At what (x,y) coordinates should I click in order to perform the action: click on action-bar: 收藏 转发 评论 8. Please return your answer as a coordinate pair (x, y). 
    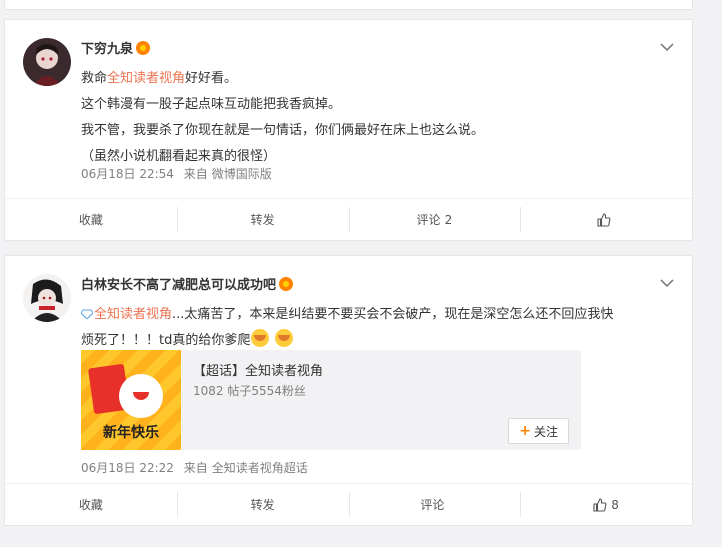
    Looking at the image, I should click on (348, 504).